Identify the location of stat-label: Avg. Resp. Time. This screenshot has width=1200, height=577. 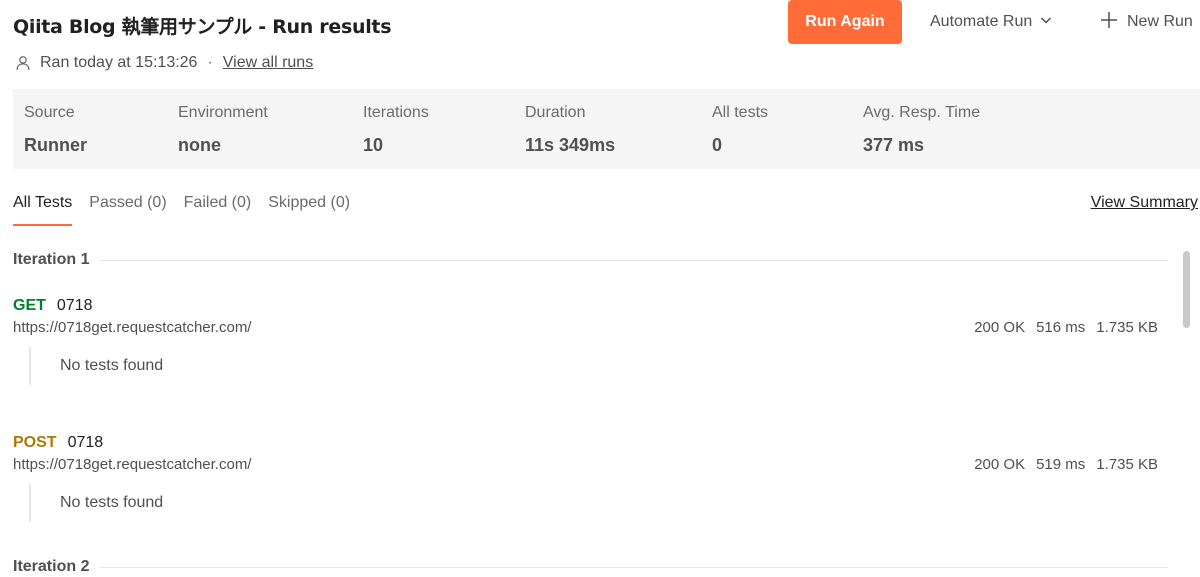
(922, 112).